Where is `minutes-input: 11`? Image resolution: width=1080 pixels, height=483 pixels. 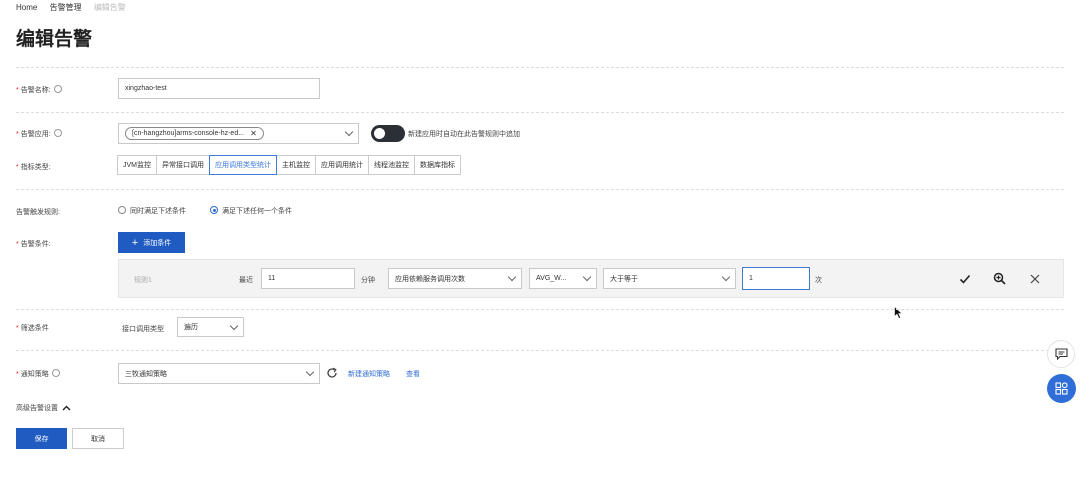 minutes-input: 11 is located at coordinates (308, 278).